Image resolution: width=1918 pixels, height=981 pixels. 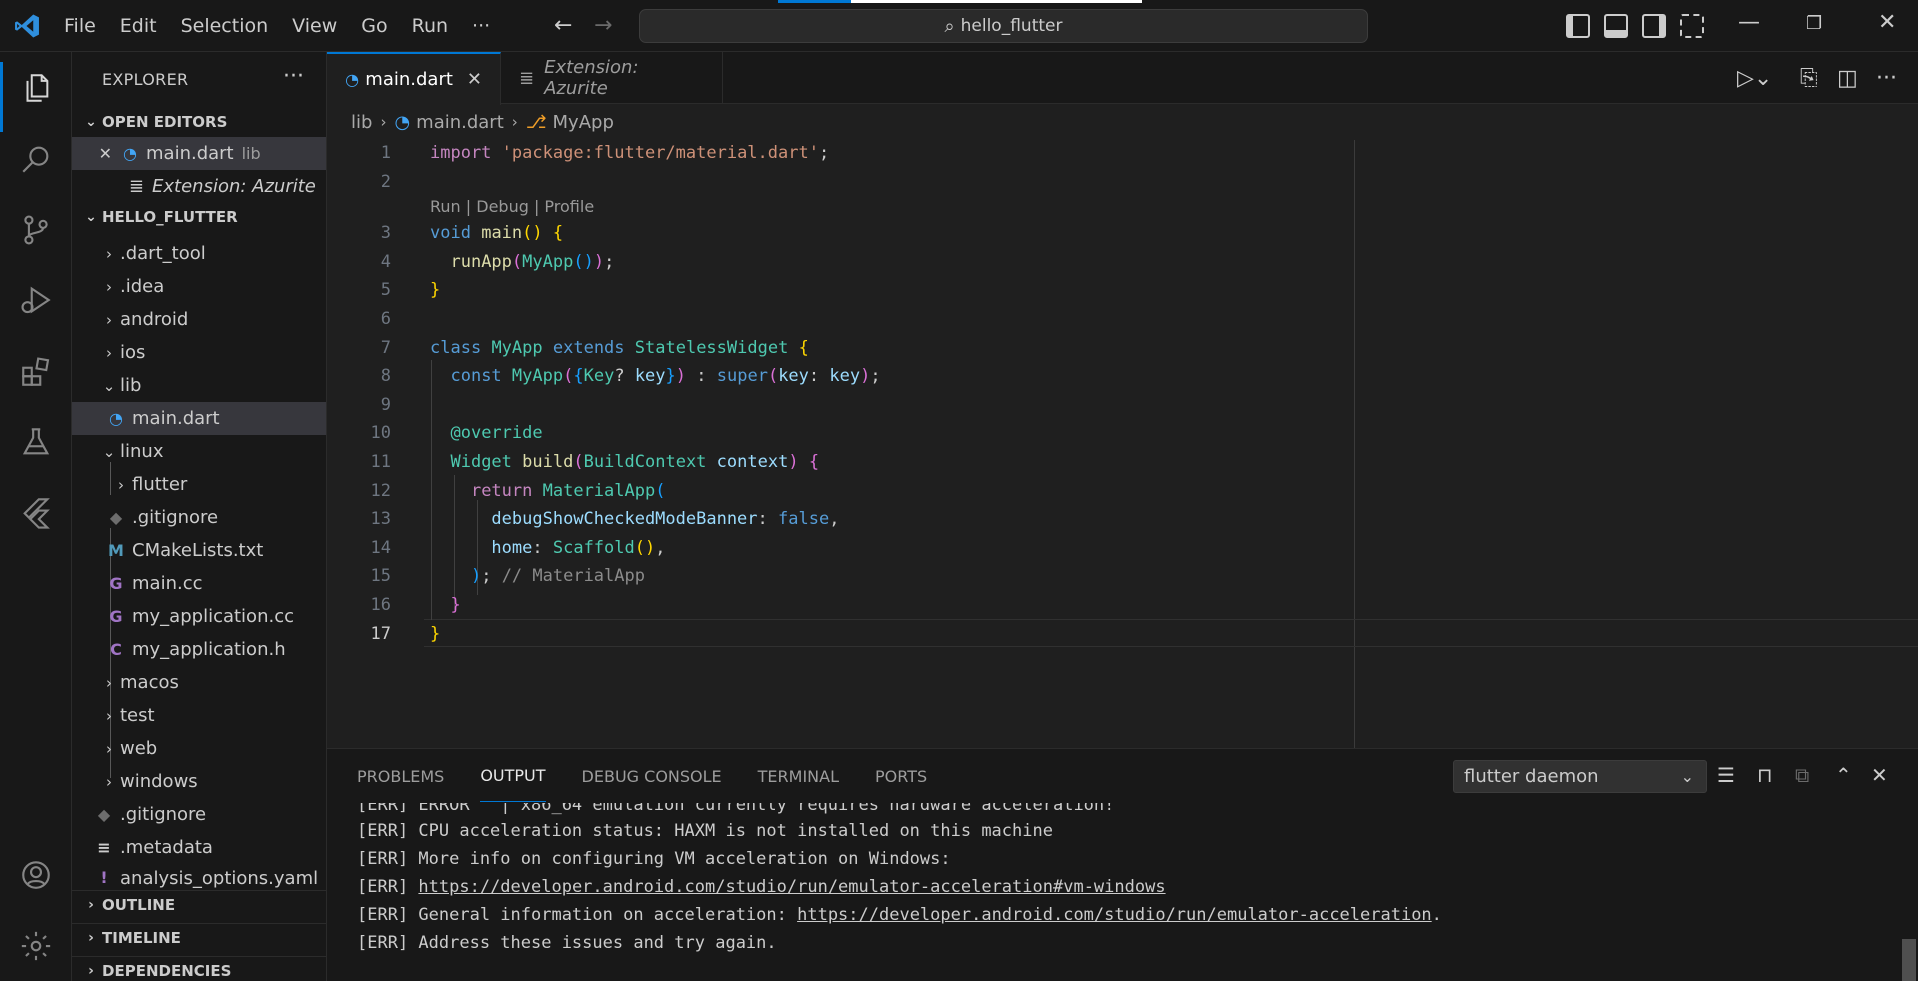 What do you see at coordinates (199, 517) in the screenshot?
I see `file-gitignore-linux: ◆ .gitignore` at bounding box center [199, 517].